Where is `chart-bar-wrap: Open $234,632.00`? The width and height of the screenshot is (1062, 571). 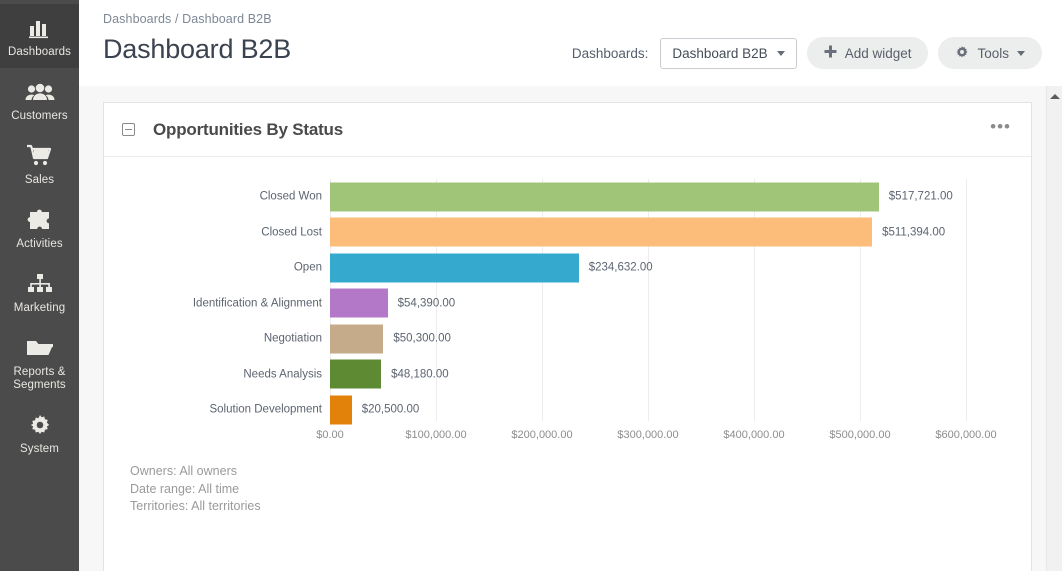
chart-bar-wrap: Open $234,632.00 is located at coordinates (662, 268).